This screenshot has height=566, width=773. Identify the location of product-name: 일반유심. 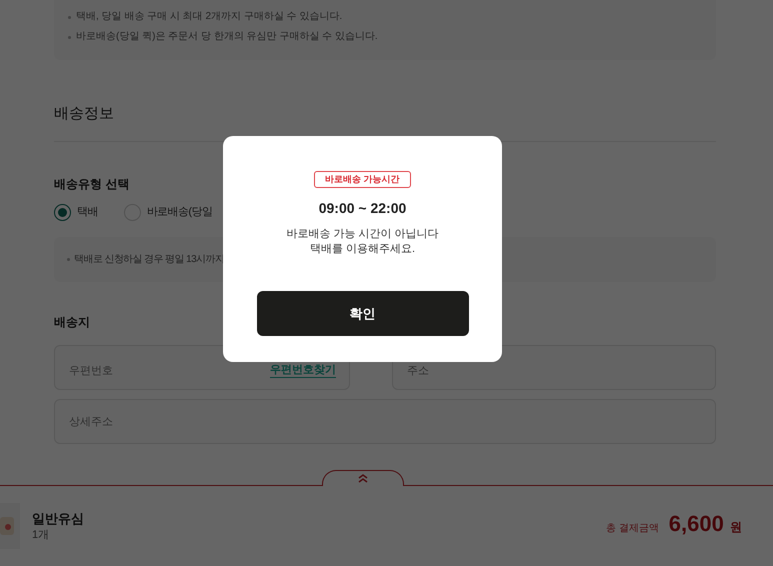
(58, 519).